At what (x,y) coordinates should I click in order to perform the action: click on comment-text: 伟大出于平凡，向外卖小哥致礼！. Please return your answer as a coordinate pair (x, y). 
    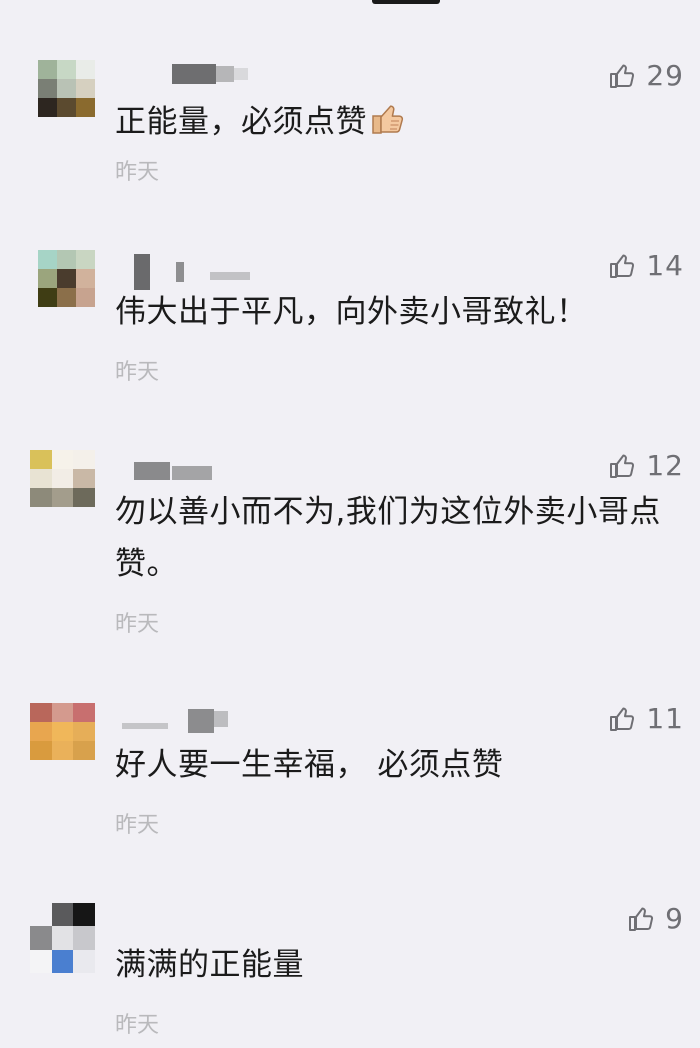
    Looking at the image, I should click on (351, 312).